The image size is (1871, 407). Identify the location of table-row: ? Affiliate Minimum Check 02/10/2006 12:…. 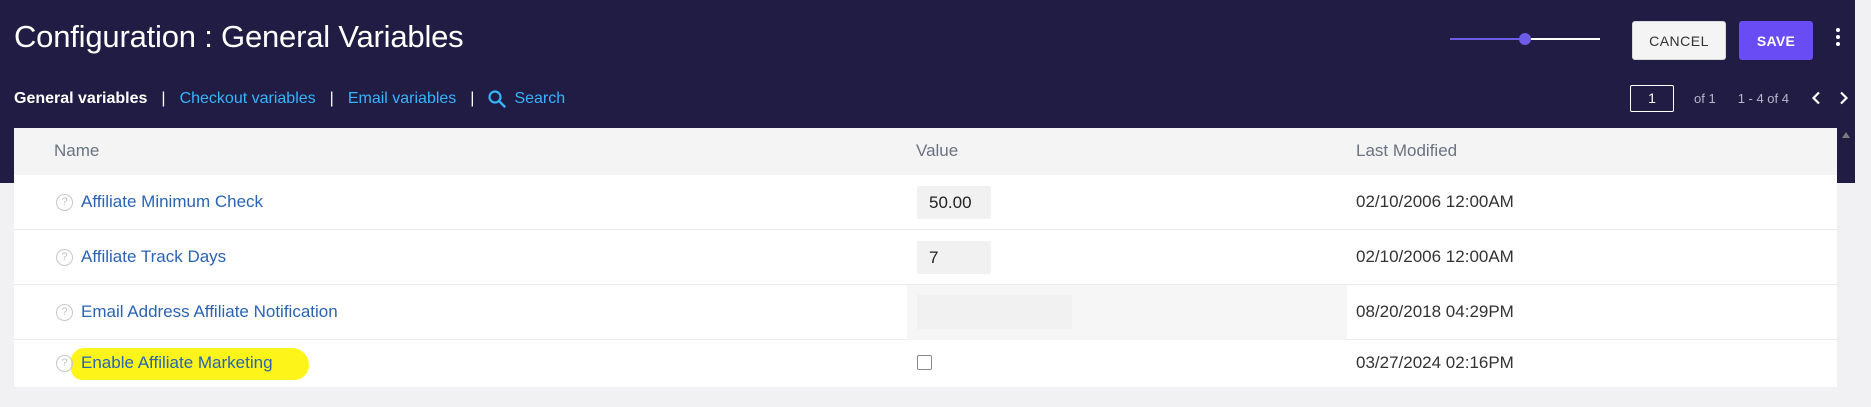
(925, 202).